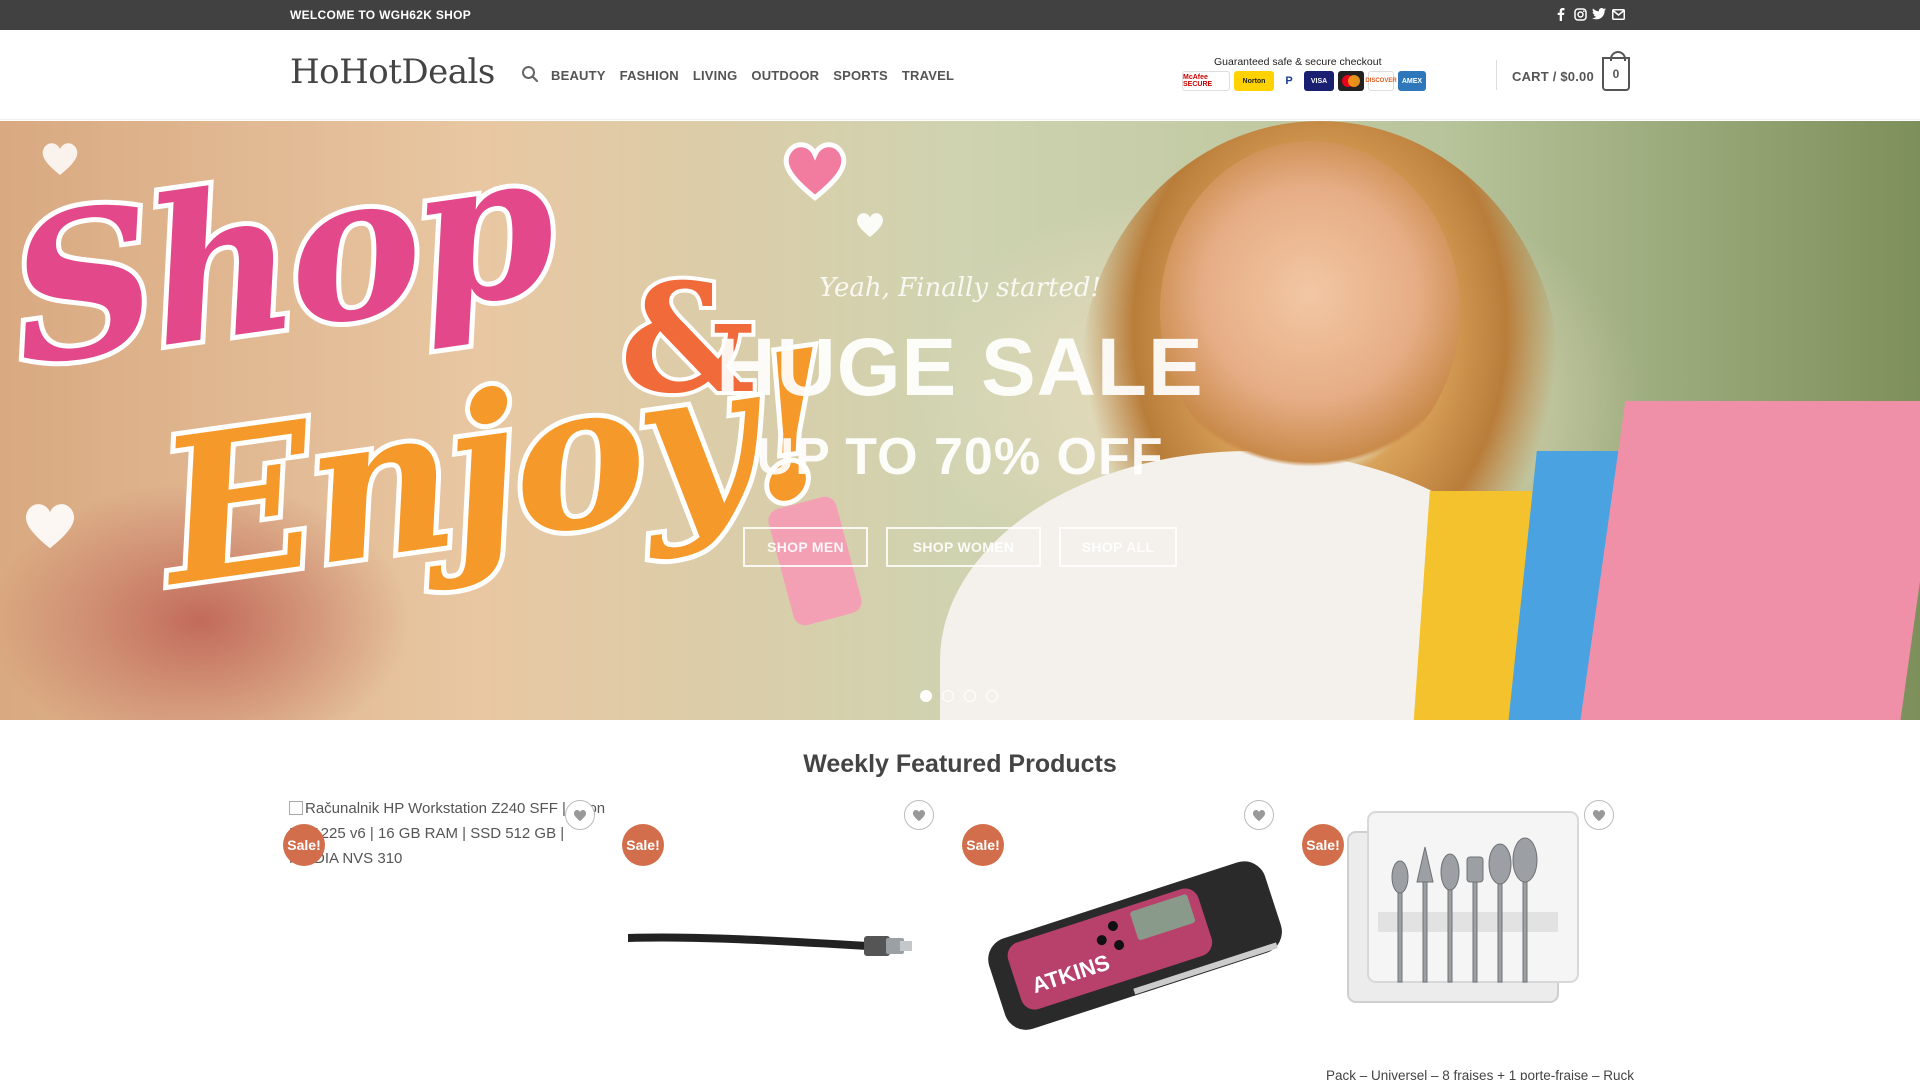 The image size is (1920, 1080). I want to click on product-card: Sale!, so click(785, 935).